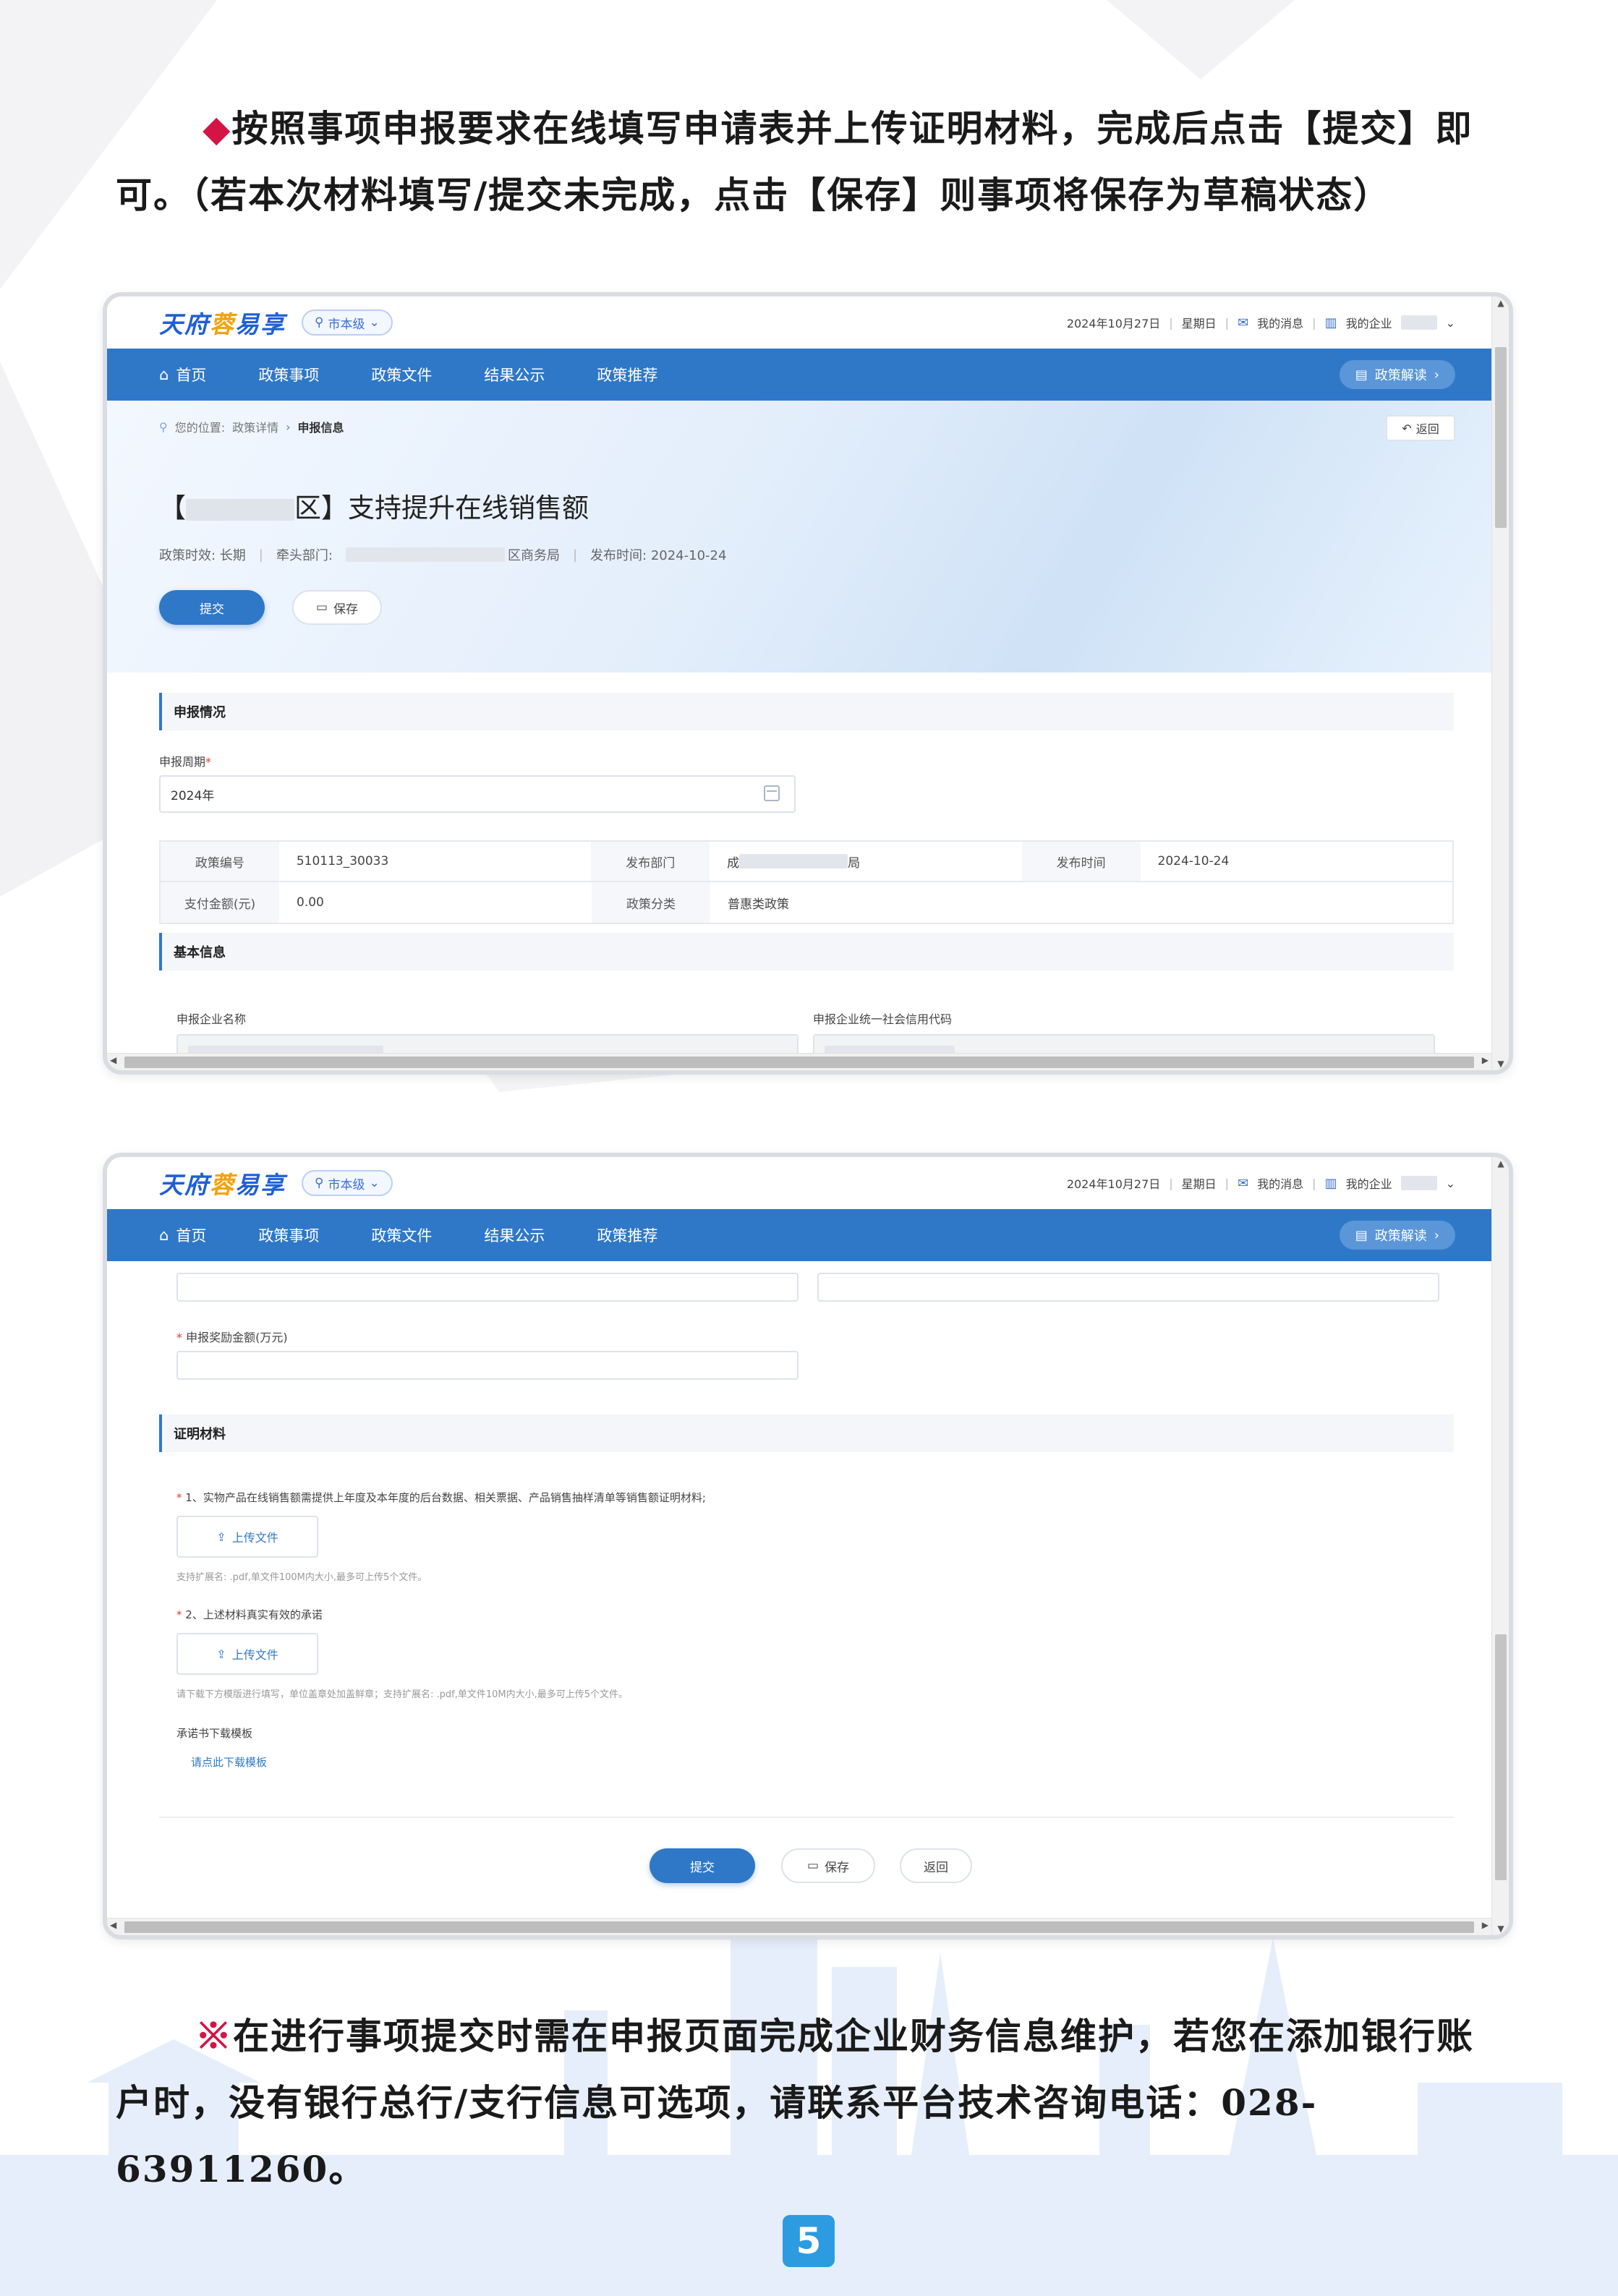  What do you see at coordinates (214, 2036) in the screenshot?
I see `note-mark: ※` at bounding box center [214, 2036].